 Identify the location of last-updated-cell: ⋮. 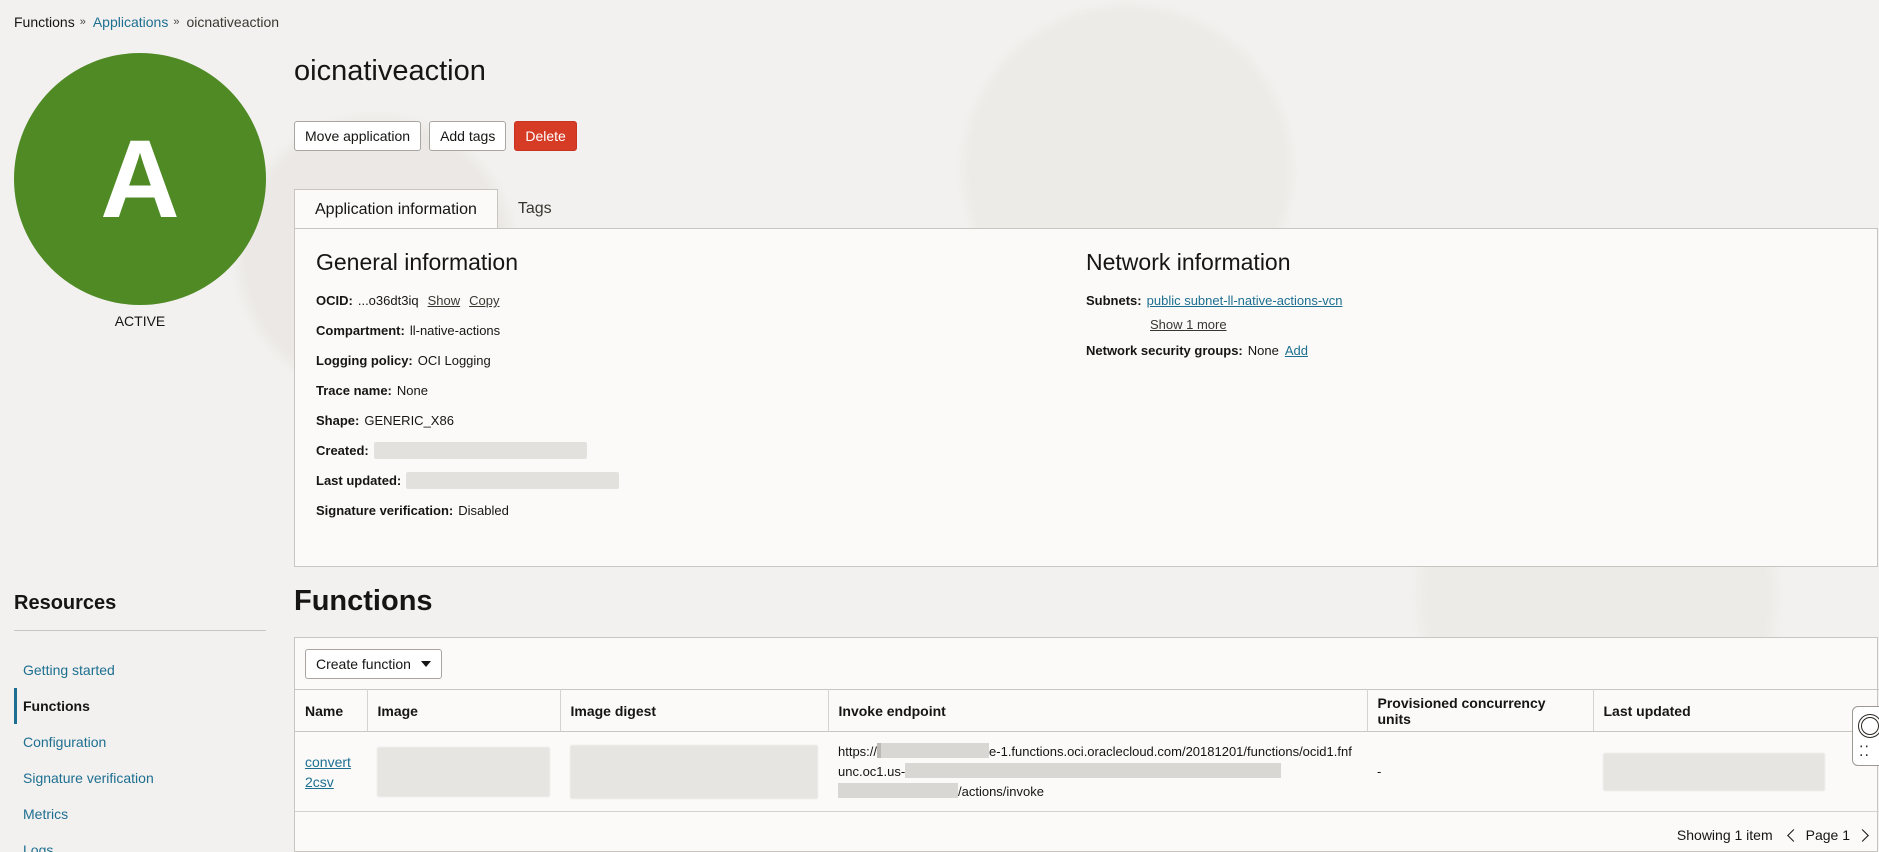
(1736, 771).